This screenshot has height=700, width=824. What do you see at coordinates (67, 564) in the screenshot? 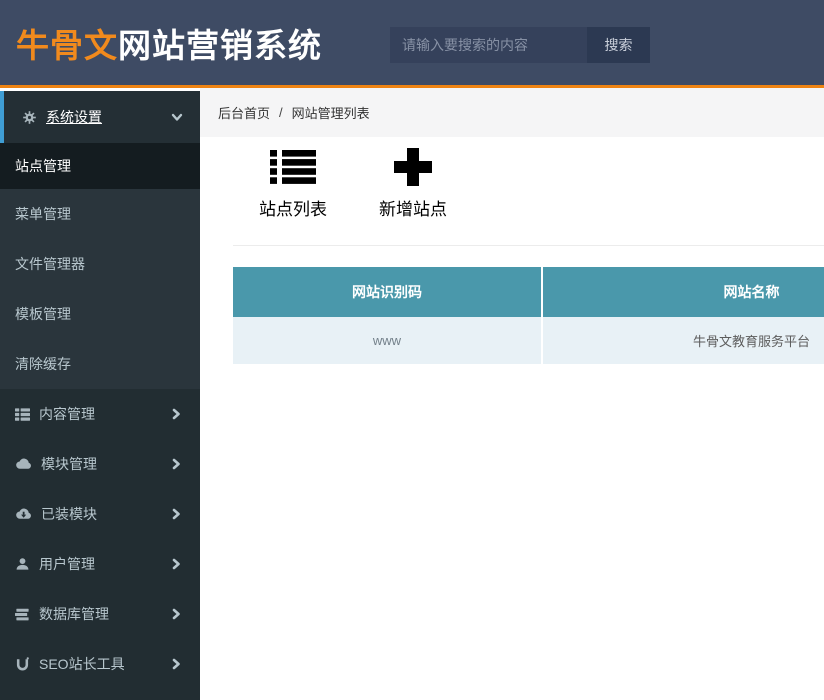
I see `sidebar-item-label: 用户管理` at bounding box center [67, 564].